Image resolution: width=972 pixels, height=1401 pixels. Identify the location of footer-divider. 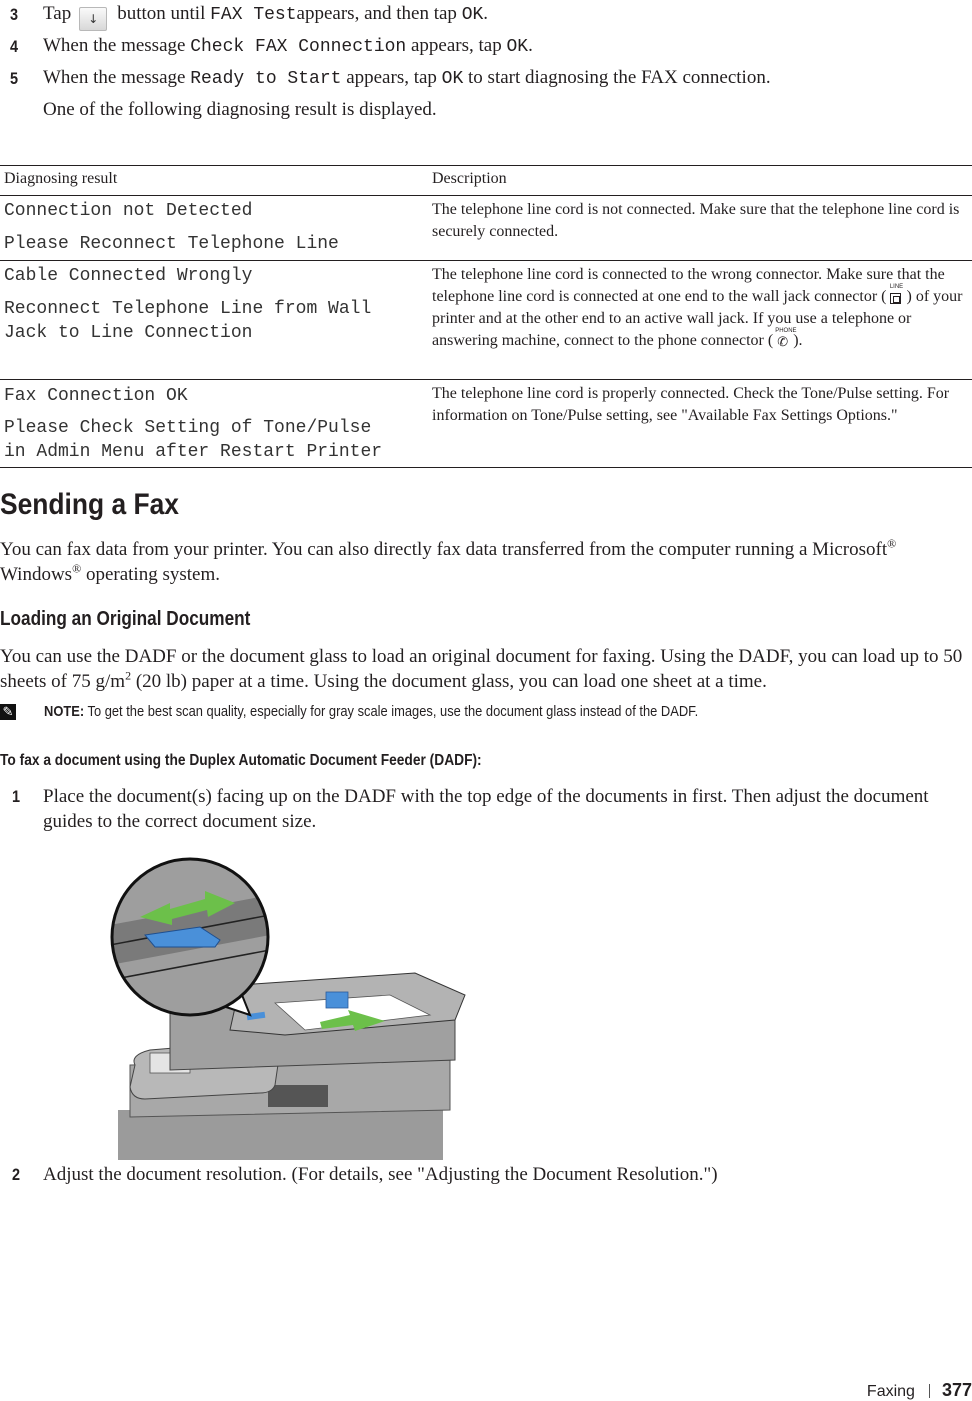
(929, 1391).